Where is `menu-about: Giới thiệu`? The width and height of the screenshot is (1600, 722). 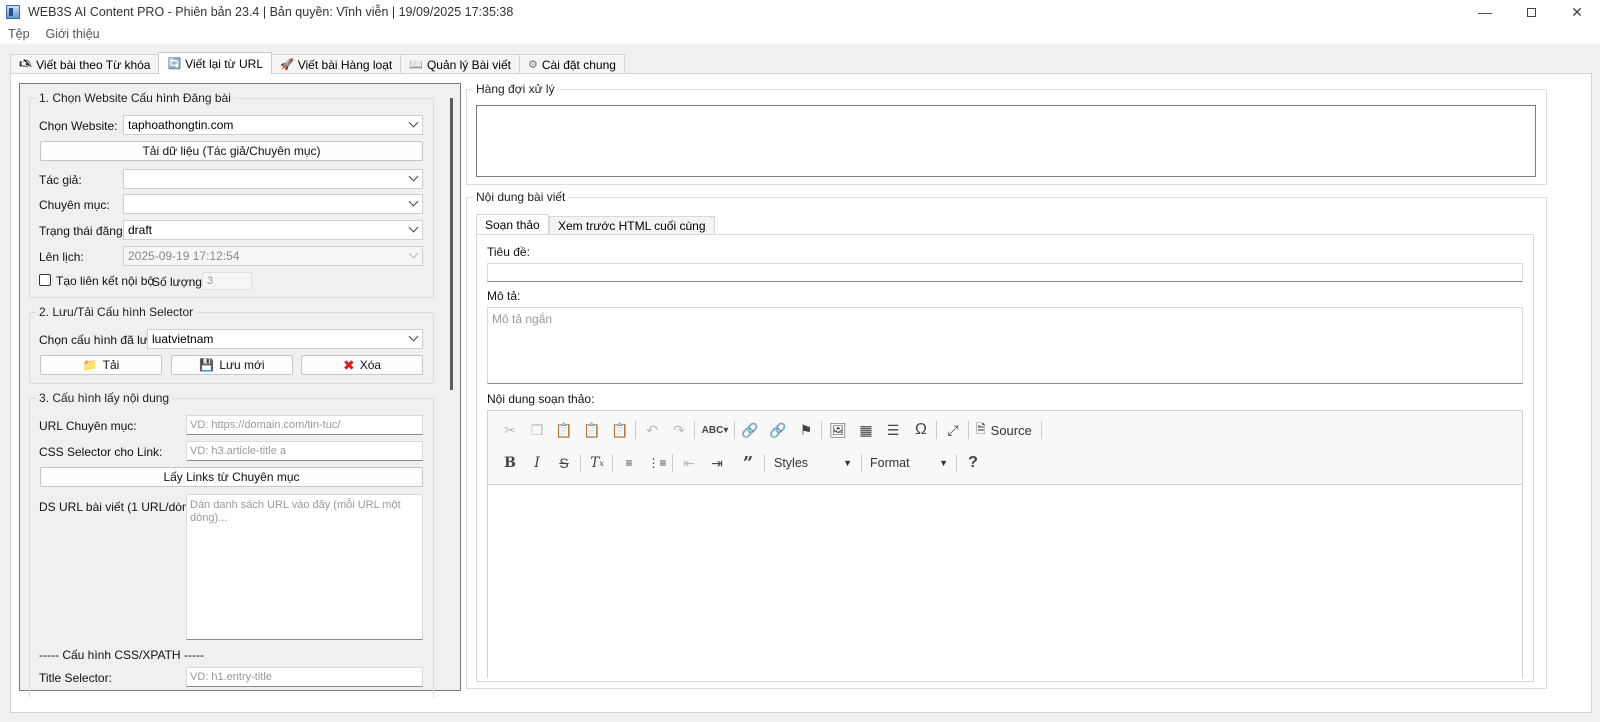
menu-about: Giới thiệu is located at coordinates (73, 34).